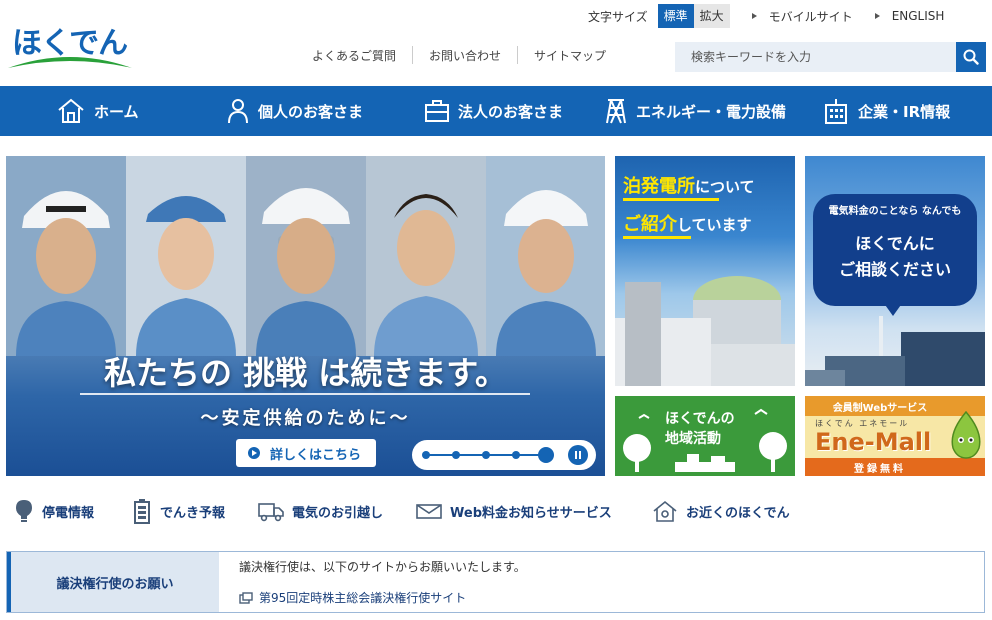  What do you see at coordinates (893, 309) in the screenshot?
I see `speech-bubble-tail` at bounding box center [893, 309].